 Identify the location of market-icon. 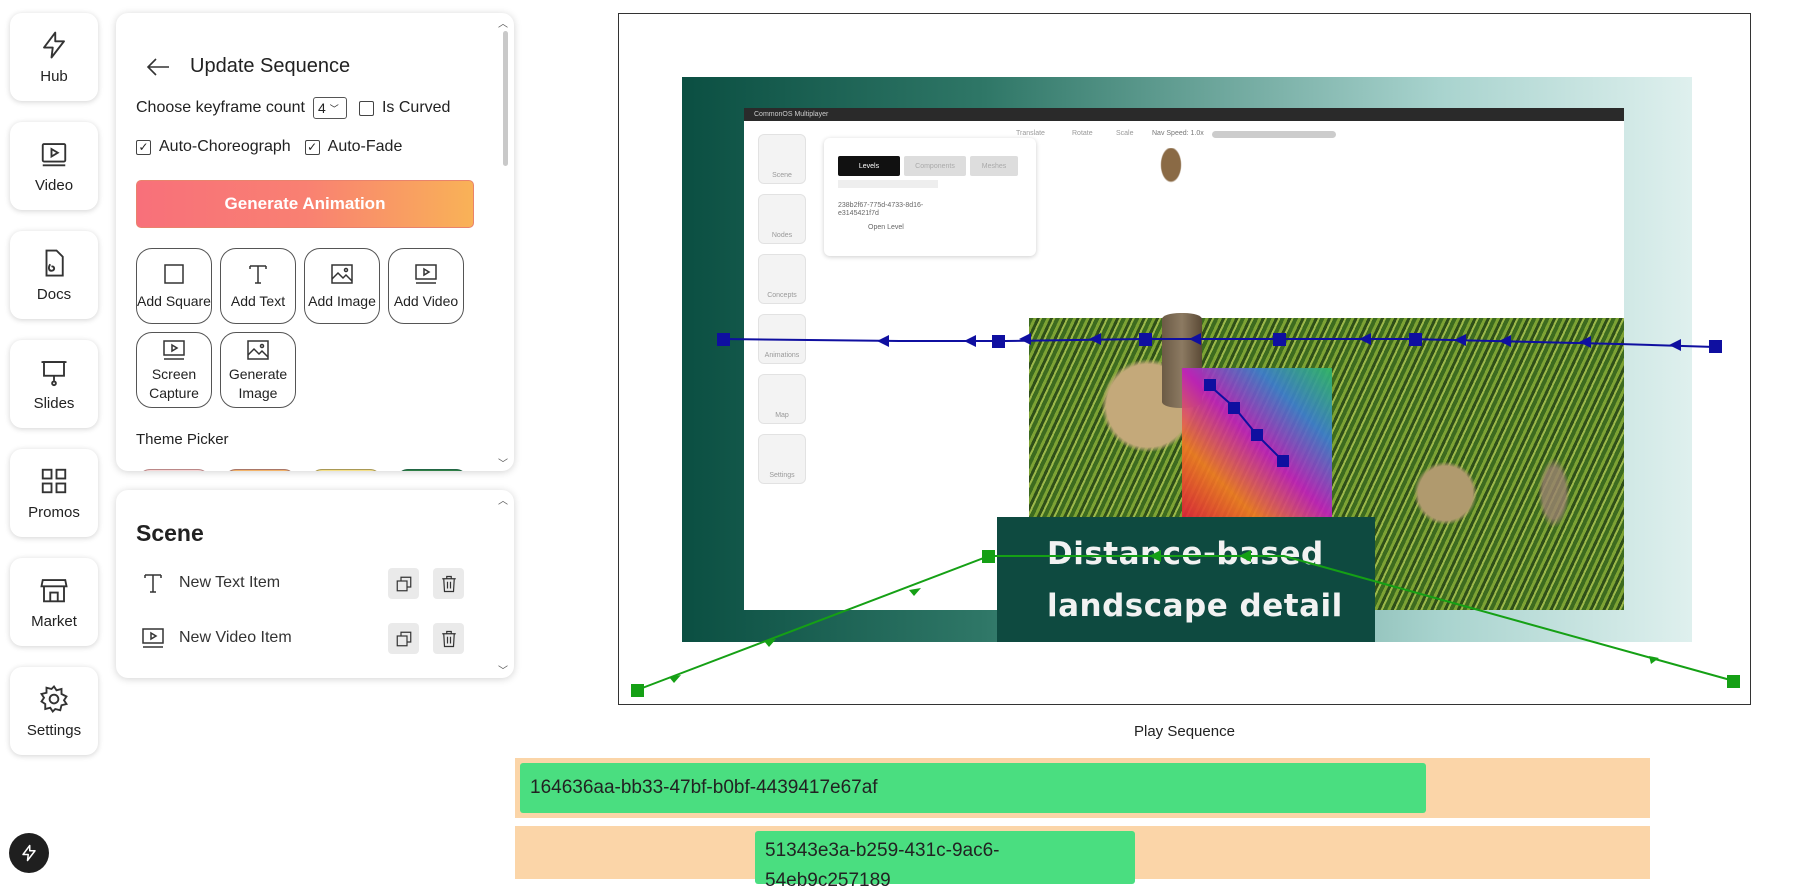
(54, 590).